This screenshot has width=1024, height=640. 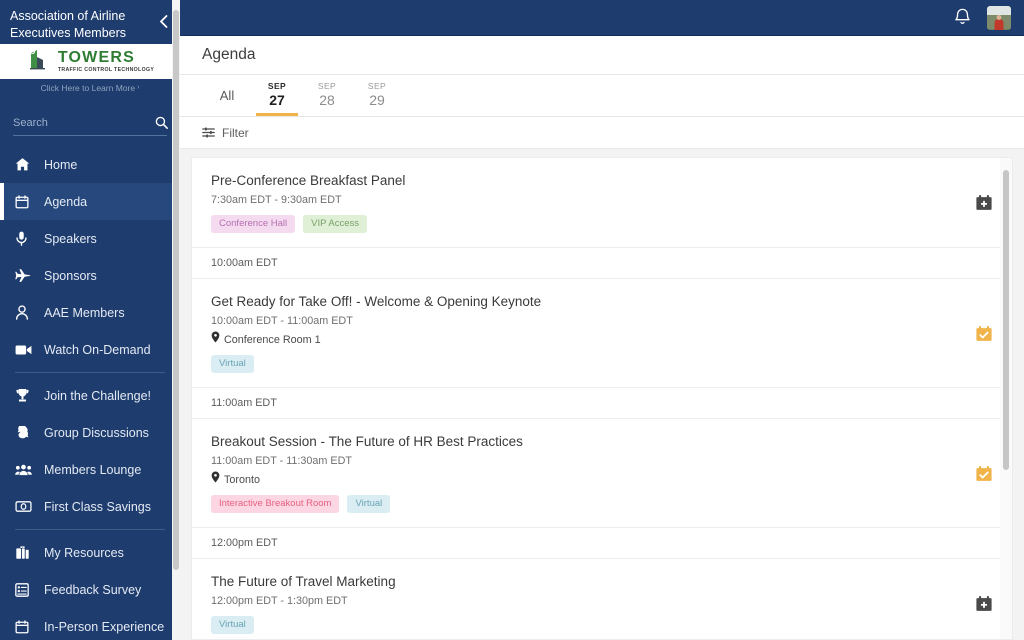 I want to click on filter-bar: Filter, so click(x=602, y=133).